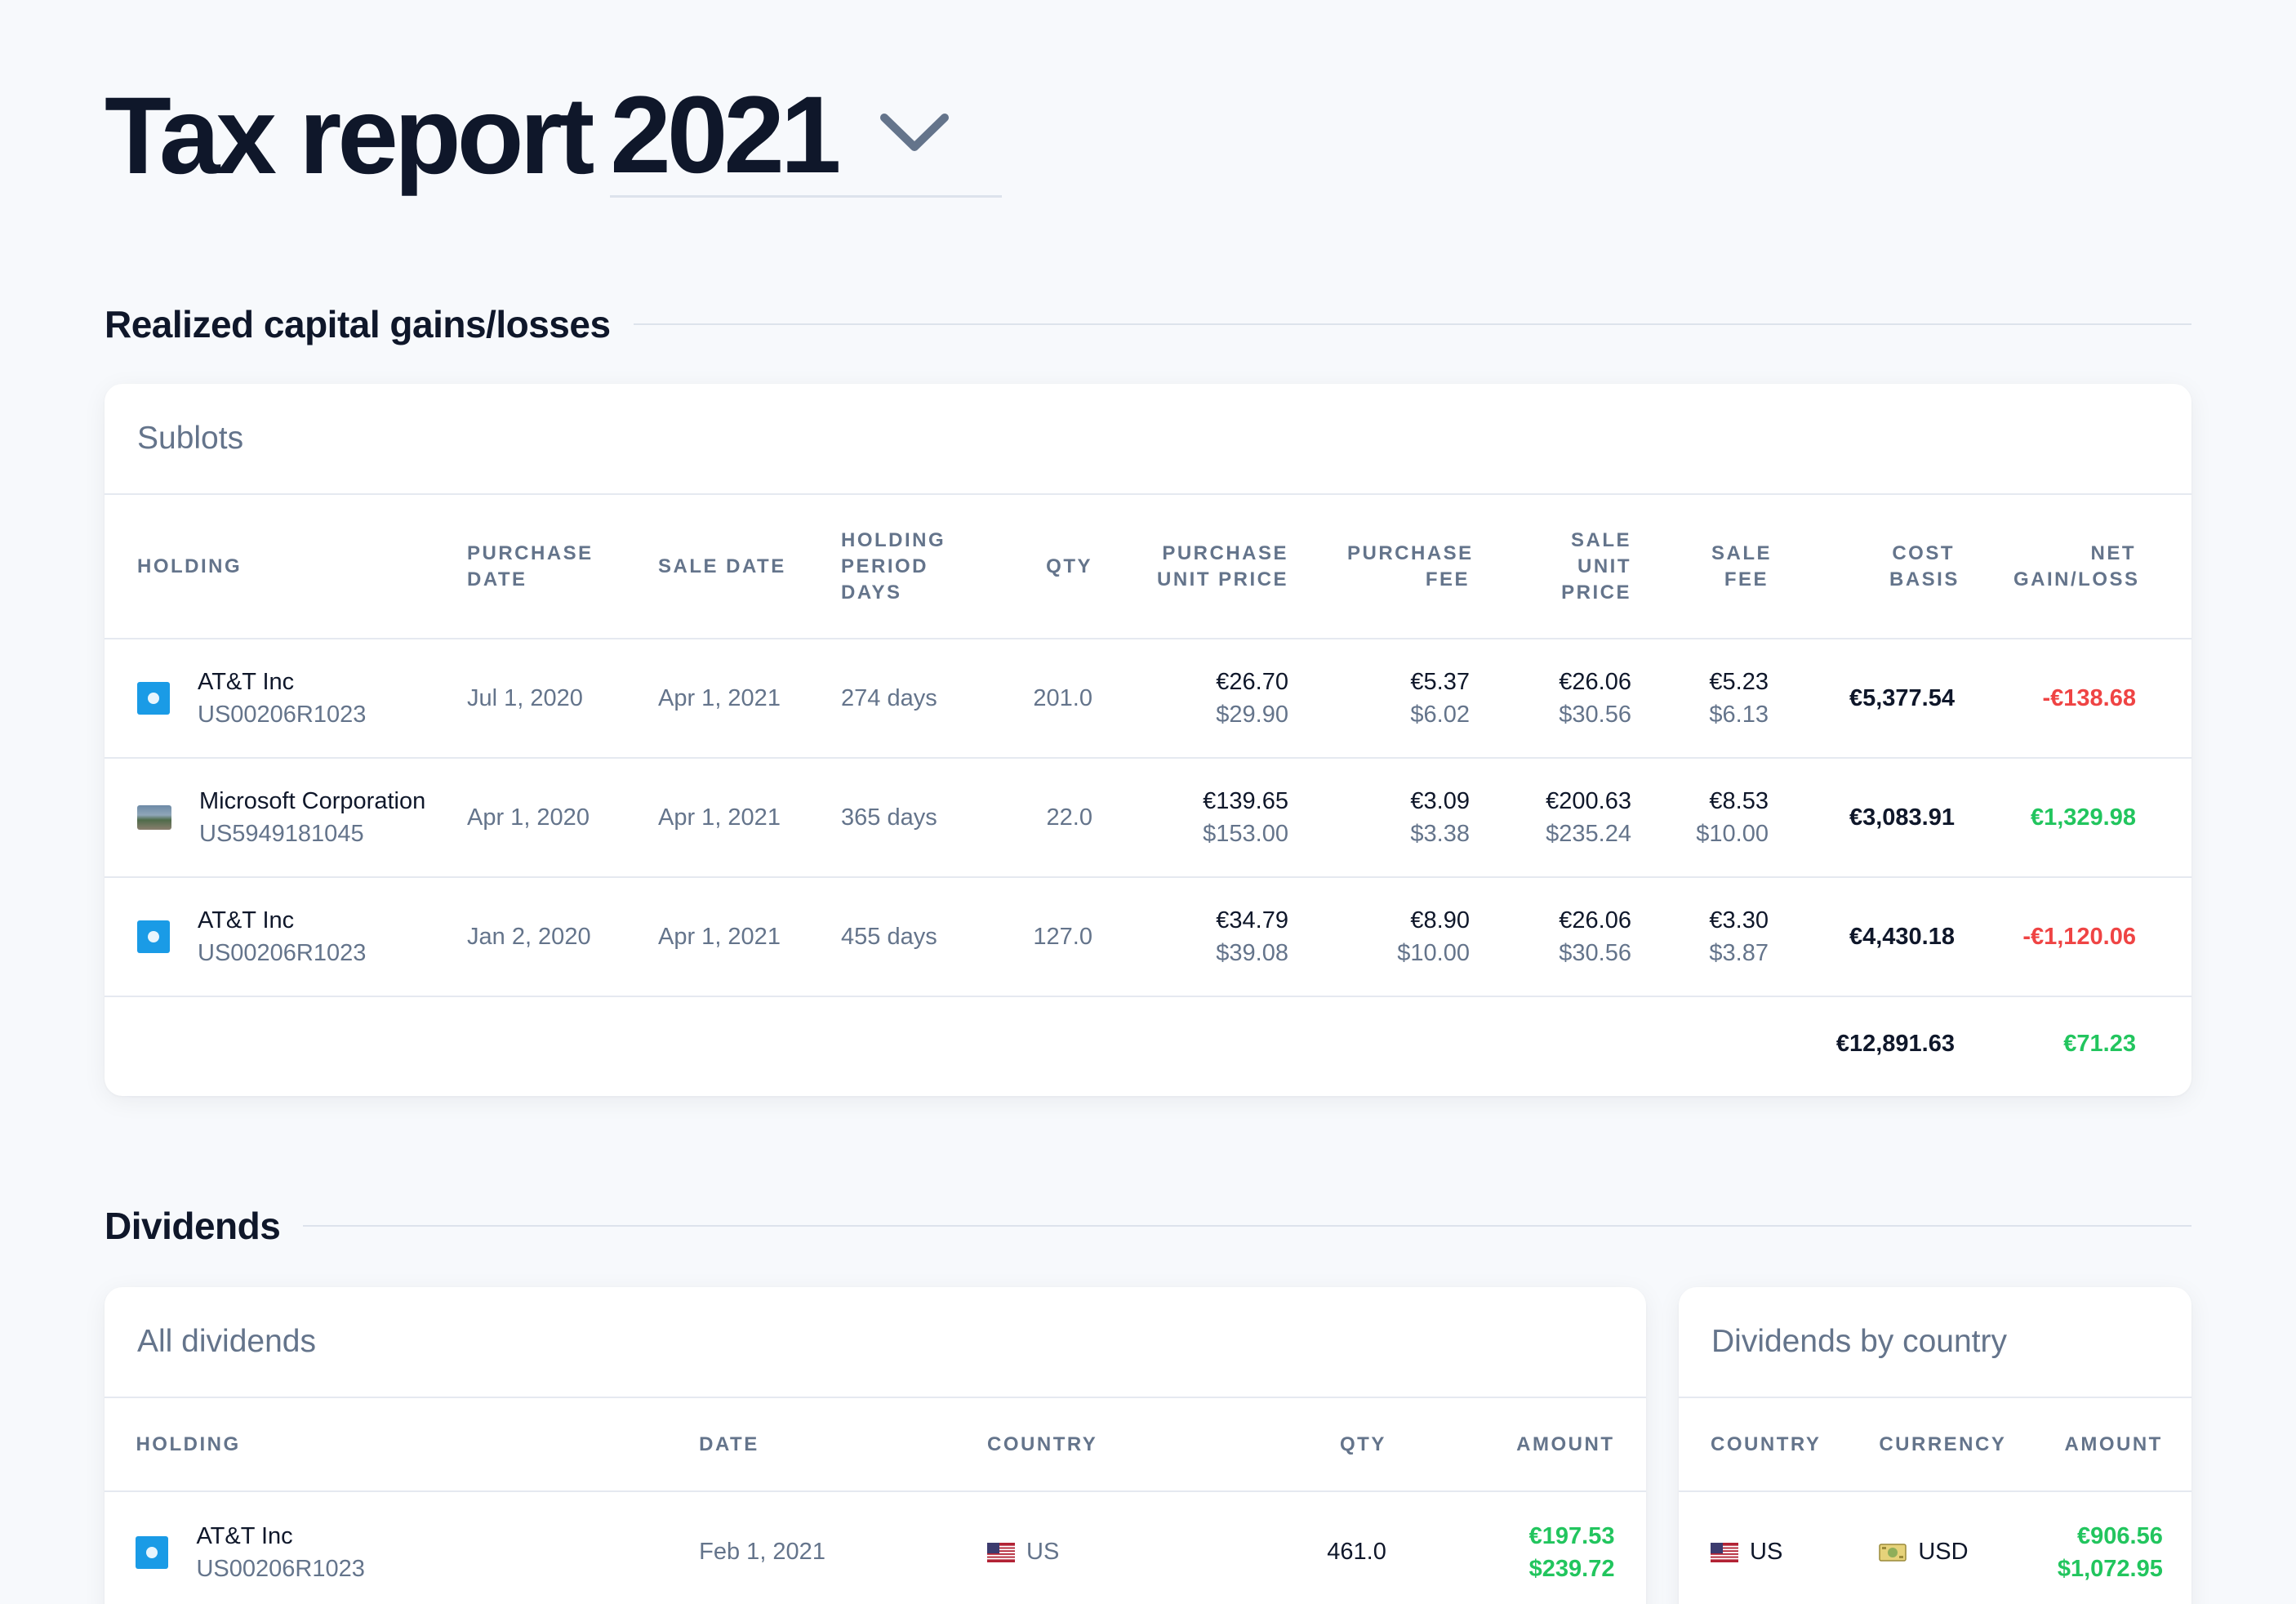  What do you see at coordinates (913, 937) in the screenshot?
I see `holding-period: 455 days` at bounding box center [913, 937].